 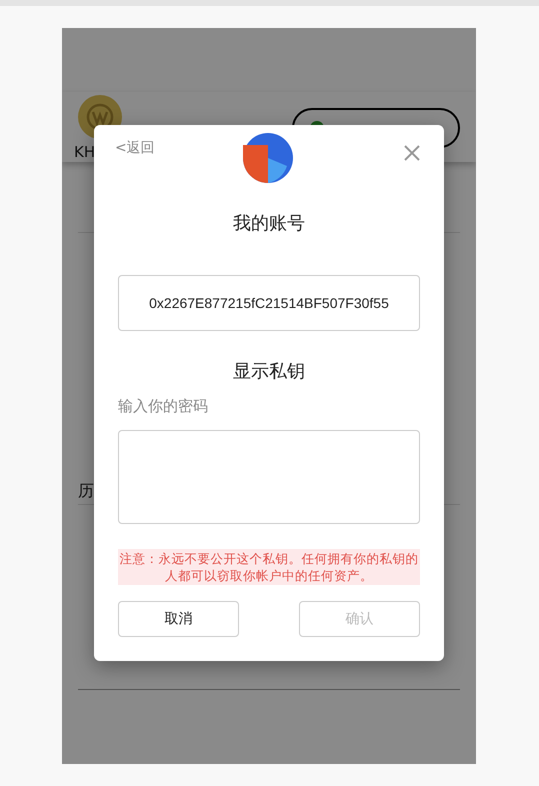 What do you see at coordinates (145, 148) in the screenshot?
I see `back-link: <返回` at bounding box center [145, 148].